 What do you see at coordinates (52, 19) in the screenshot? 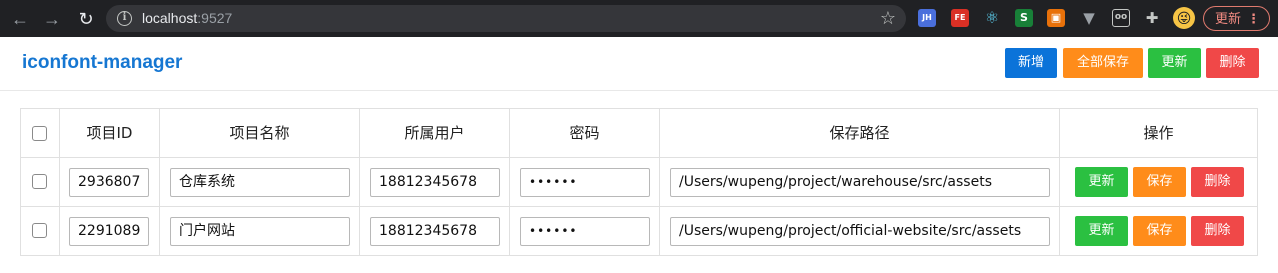
I see `forward-arrow-icon: →` at bounding box center [52, 19].